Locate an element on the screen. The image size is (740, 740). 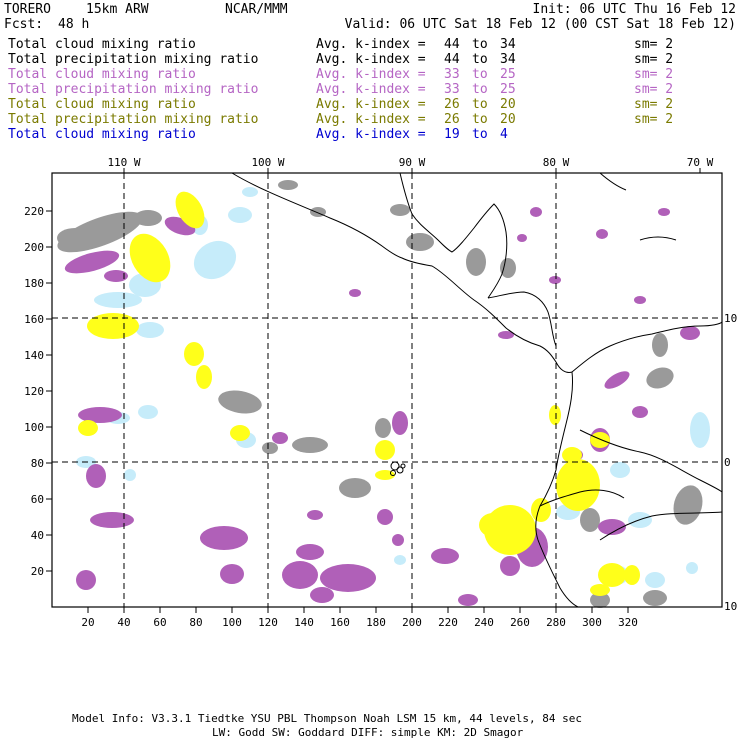
x-tick-label: 140 is located at coordinates (304, 622).